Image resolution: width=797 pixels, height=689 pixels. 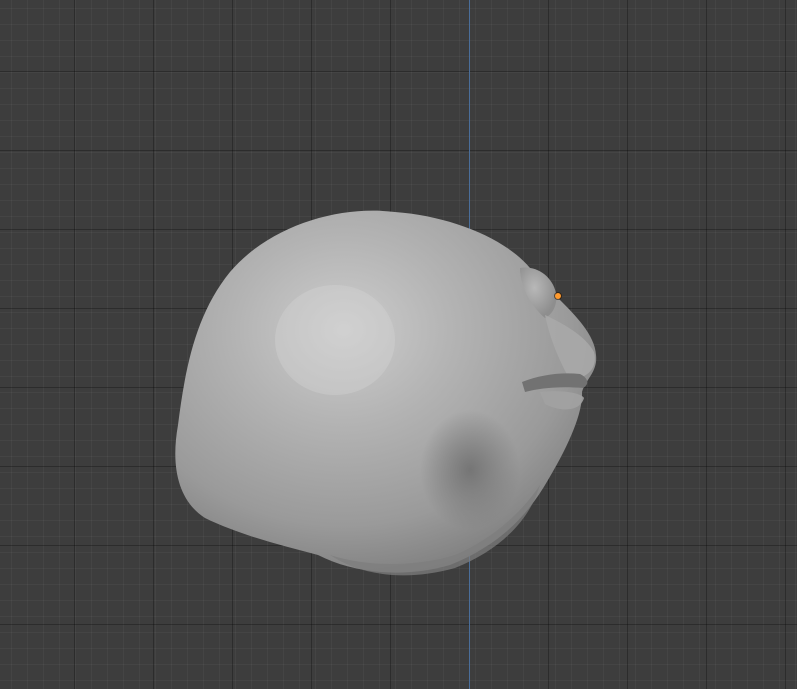 What do you see at coordinates (470, 470) in the screenshot?
I see `cheek-shadow` at bounding box center [470, 470].